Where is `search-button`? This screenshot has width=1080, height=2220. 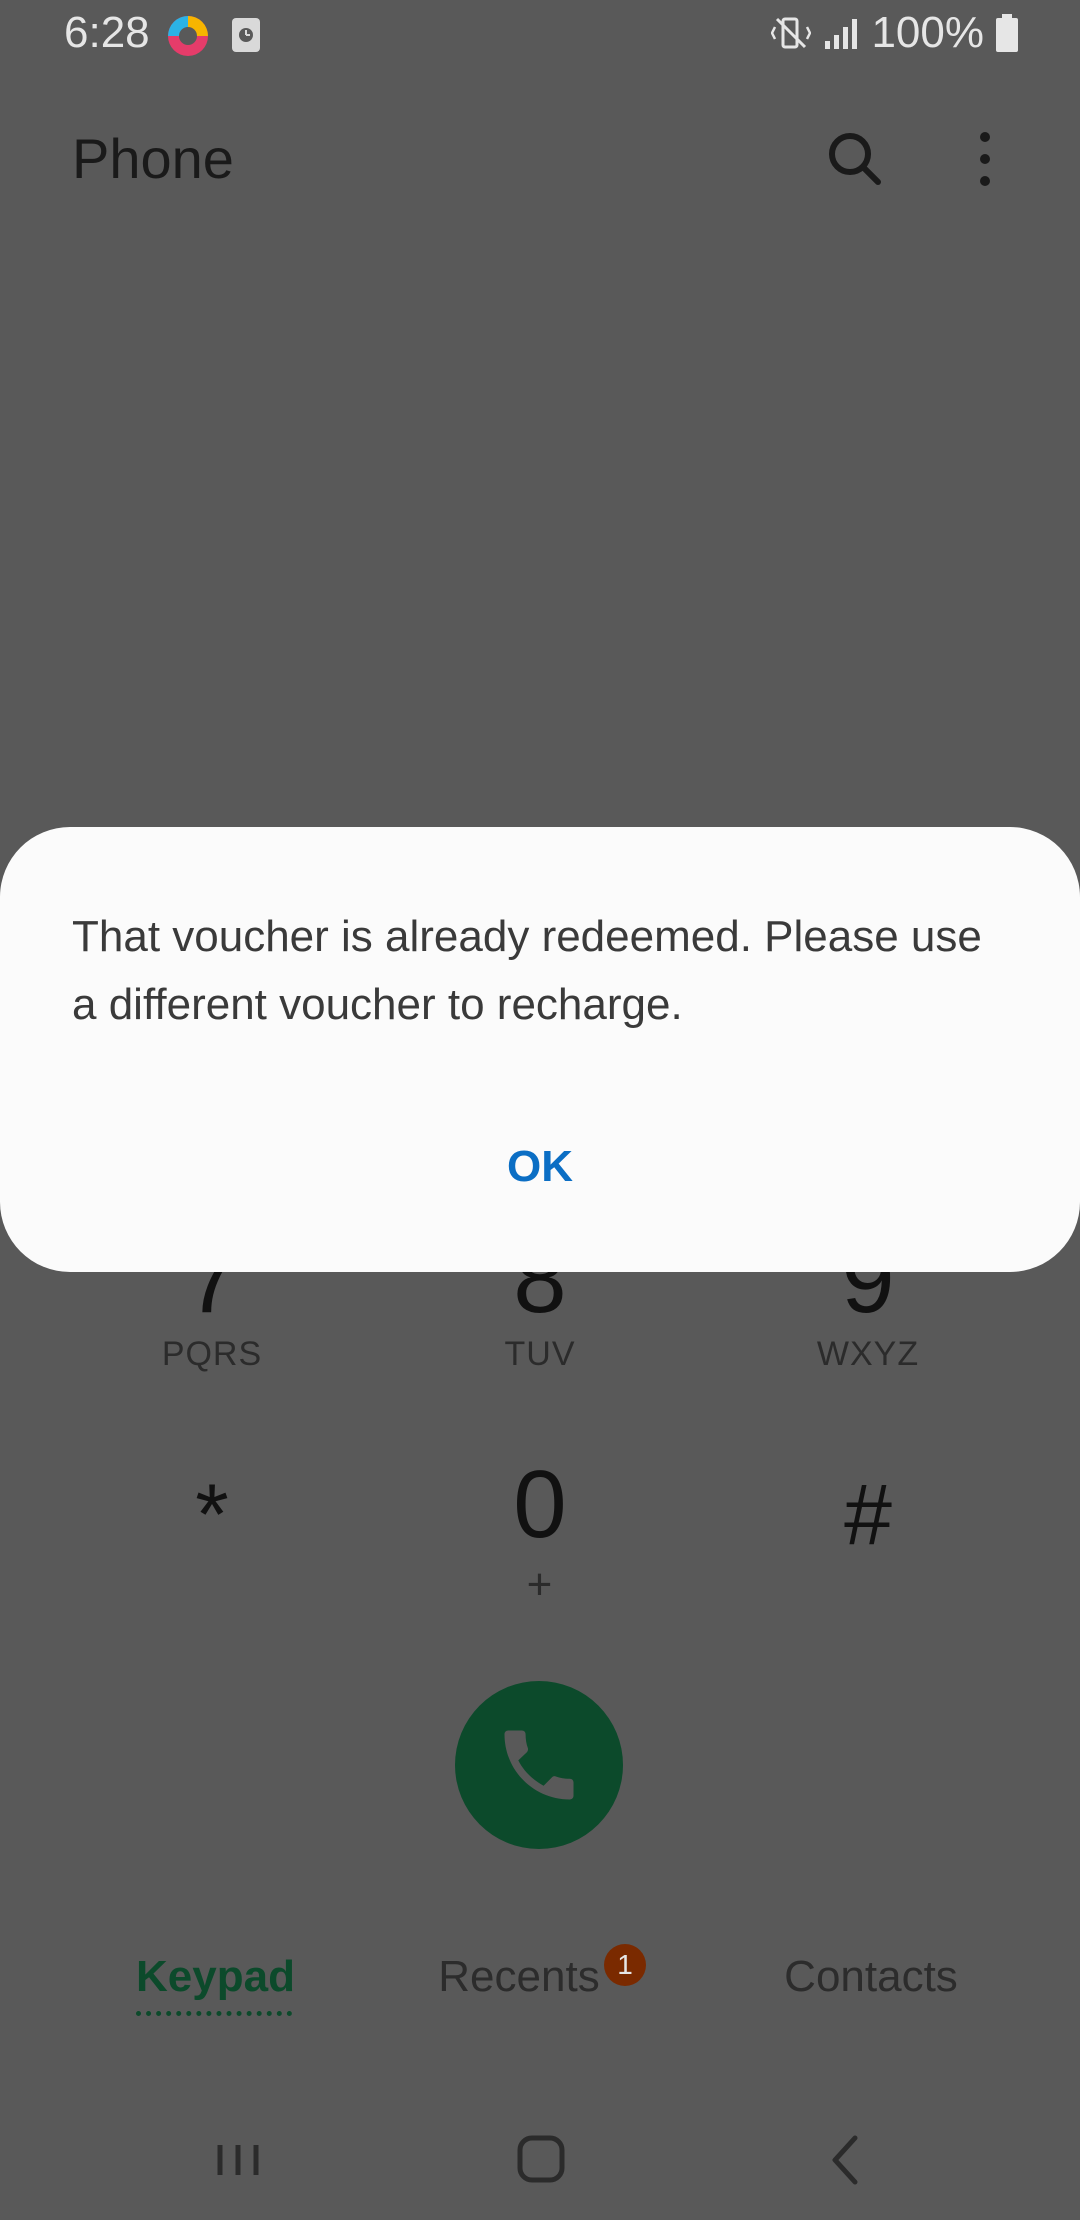 search-button is located at coordinates (855, 159).